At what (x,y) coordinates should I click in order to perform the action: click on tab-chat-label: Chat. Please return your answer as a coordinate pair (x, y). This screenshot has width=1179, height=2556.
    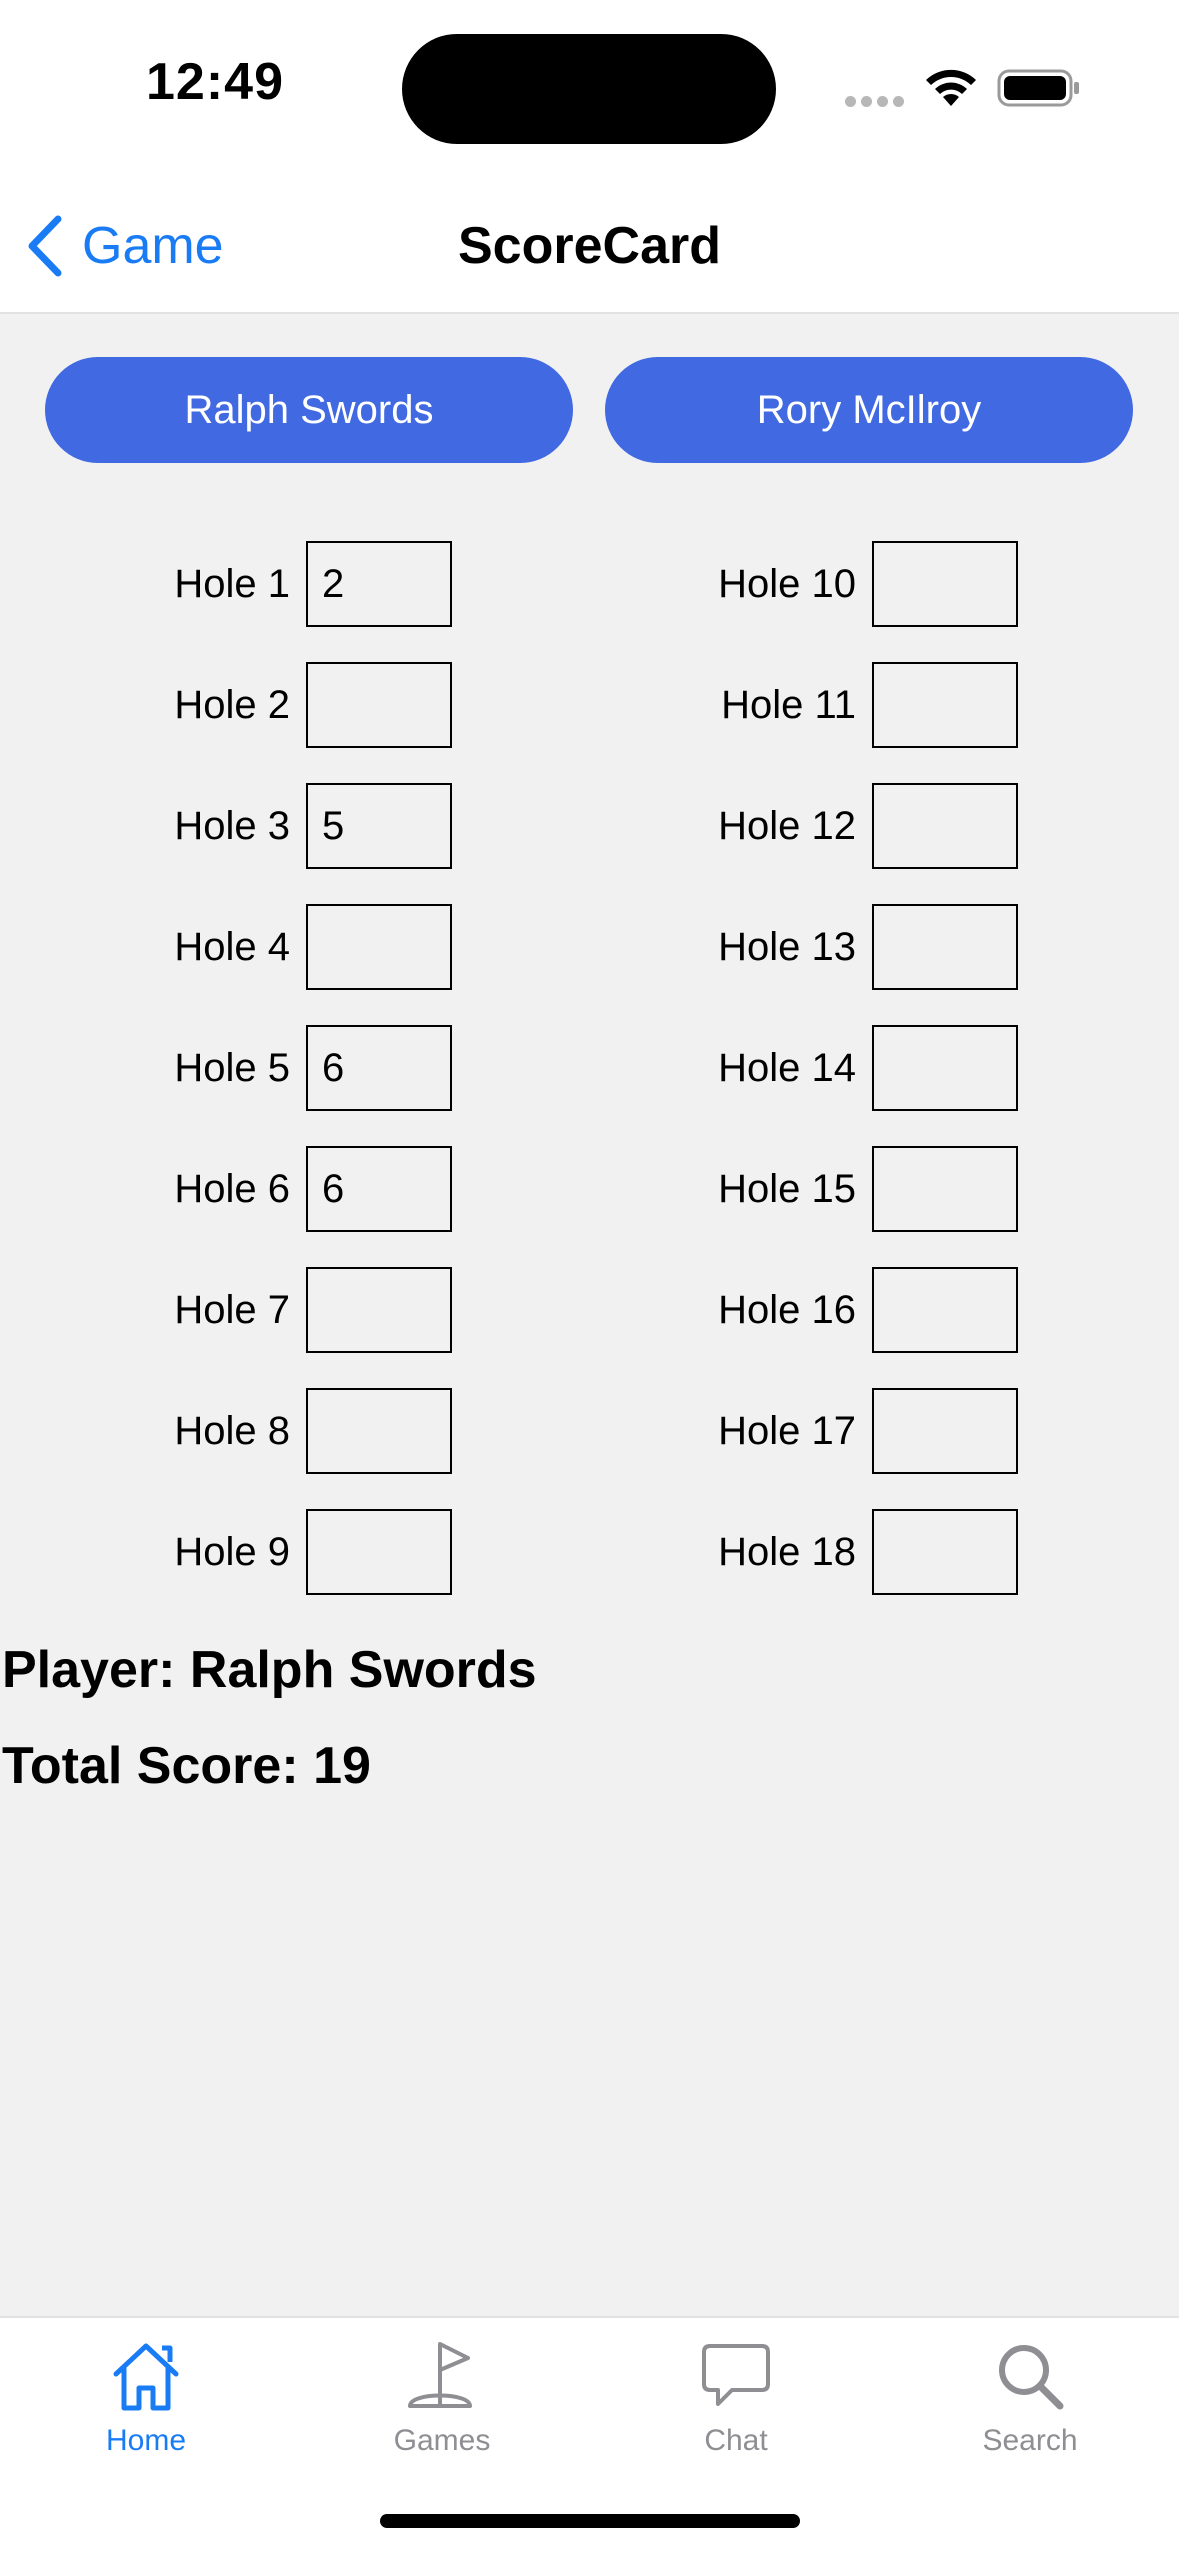
    Looking at the image, I should click on (736, 2440).